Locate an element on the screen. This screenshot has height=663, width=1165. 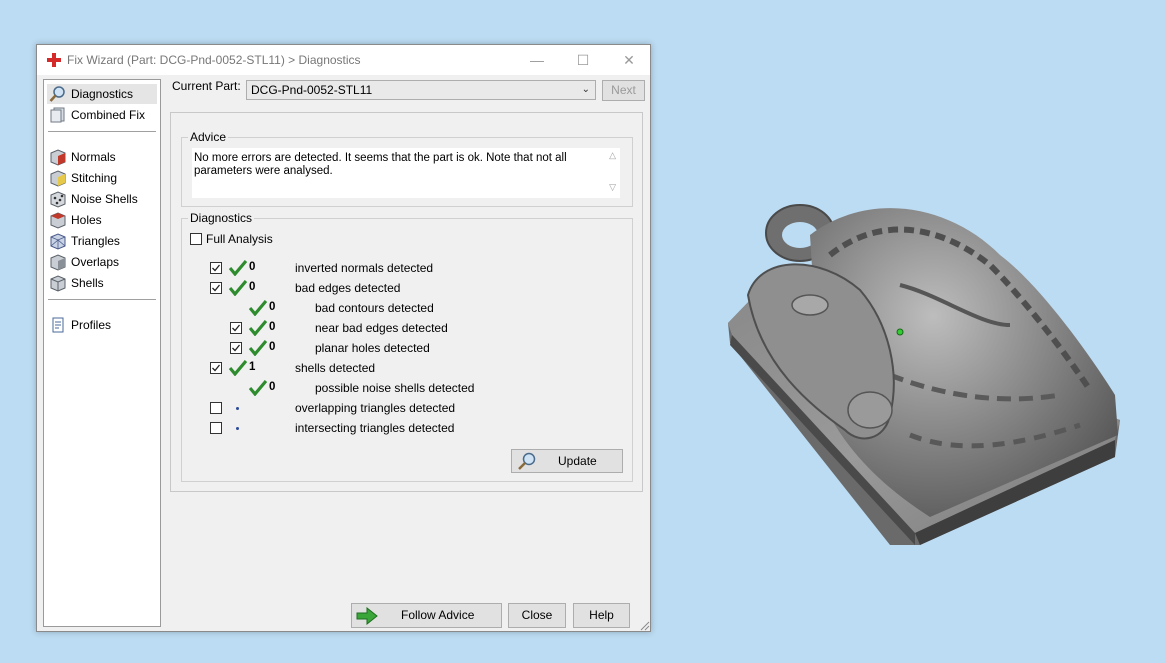
next-button: Next is located at coordinates (623, 90).